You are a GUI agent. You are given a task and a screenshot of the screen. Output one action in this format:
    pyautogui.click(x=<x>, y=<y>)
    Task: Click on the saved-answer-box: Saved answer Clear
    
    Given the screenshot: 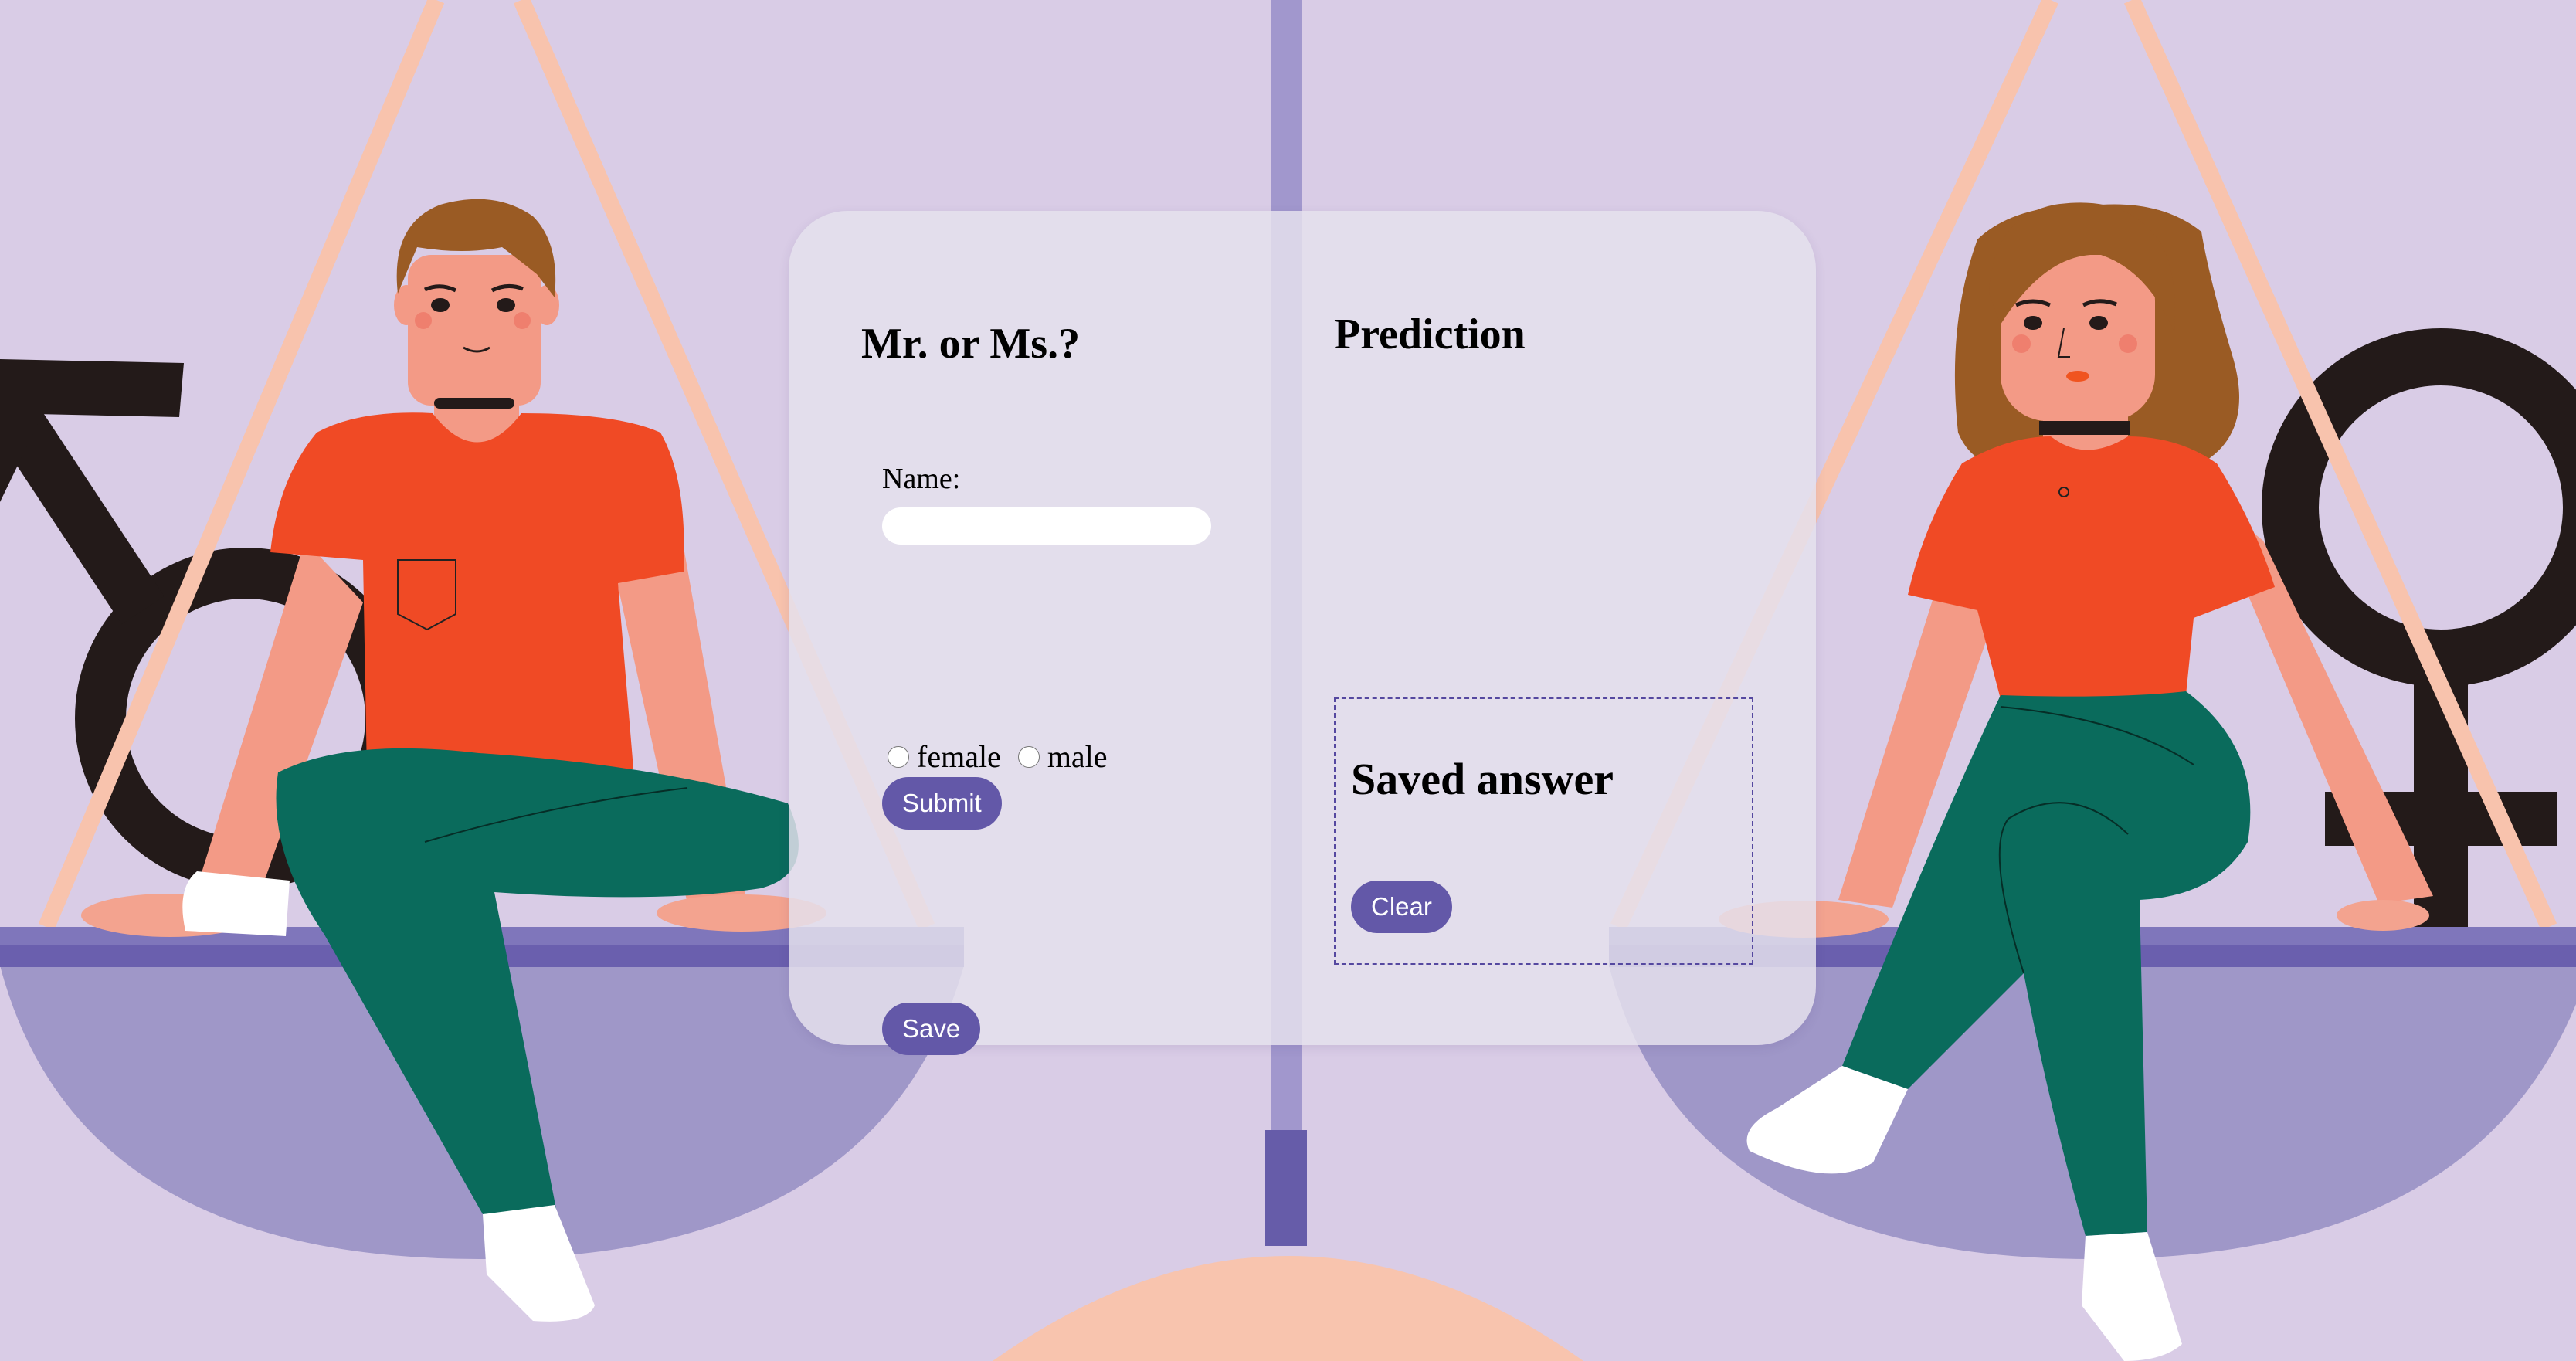 What is the action you would take?
    pyautogui.click(x=1543, y=831)
    